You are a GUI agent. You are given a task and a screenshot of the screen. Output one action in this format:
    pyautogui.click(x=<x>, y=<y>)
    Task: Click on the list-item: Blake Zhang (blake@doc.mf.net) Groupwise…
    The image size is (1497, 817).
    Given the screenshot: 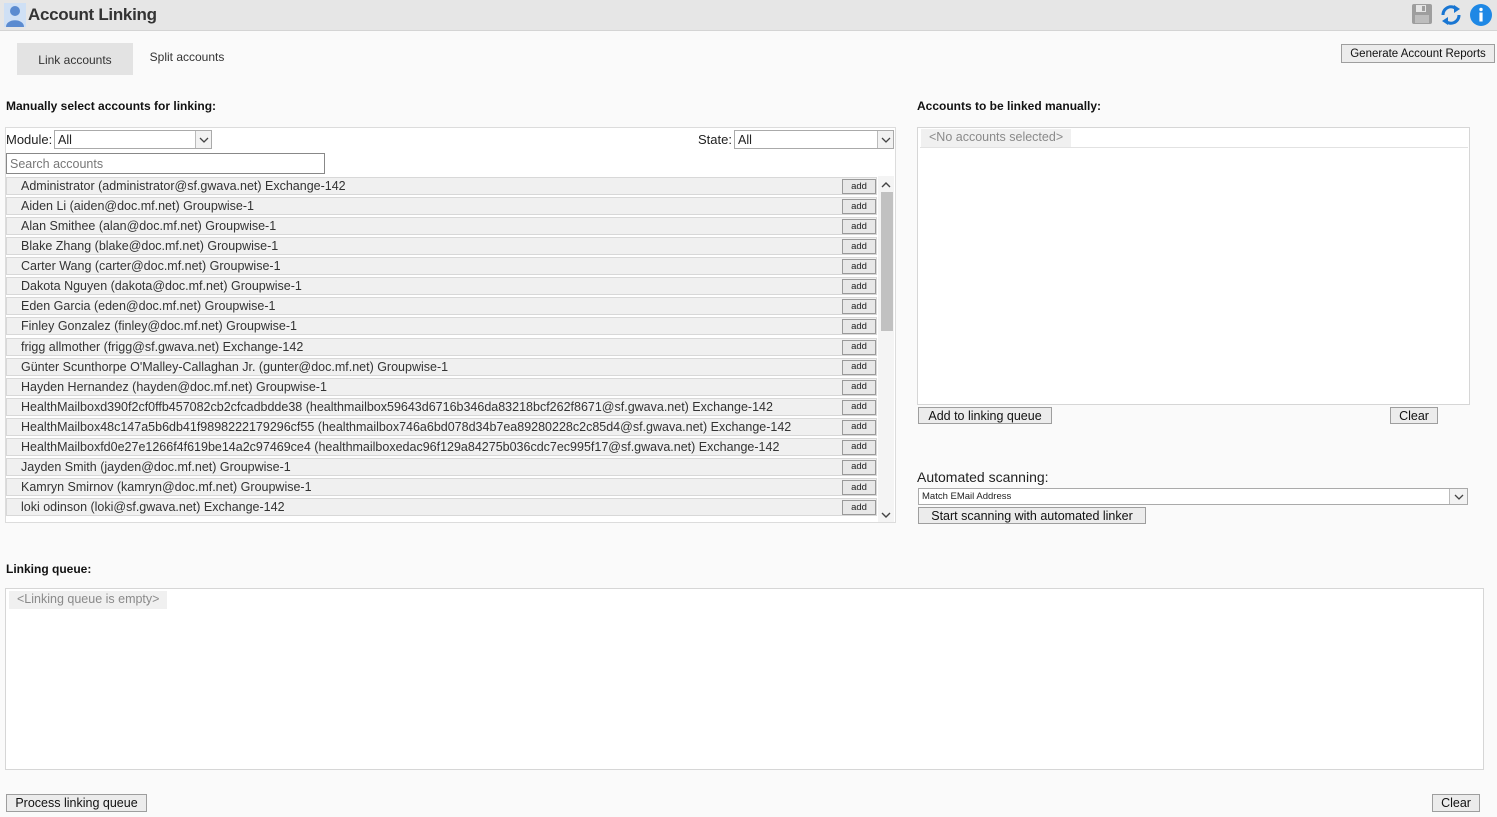 What is the action you would take?
    pyautogui.click(x=441, y=246)
    